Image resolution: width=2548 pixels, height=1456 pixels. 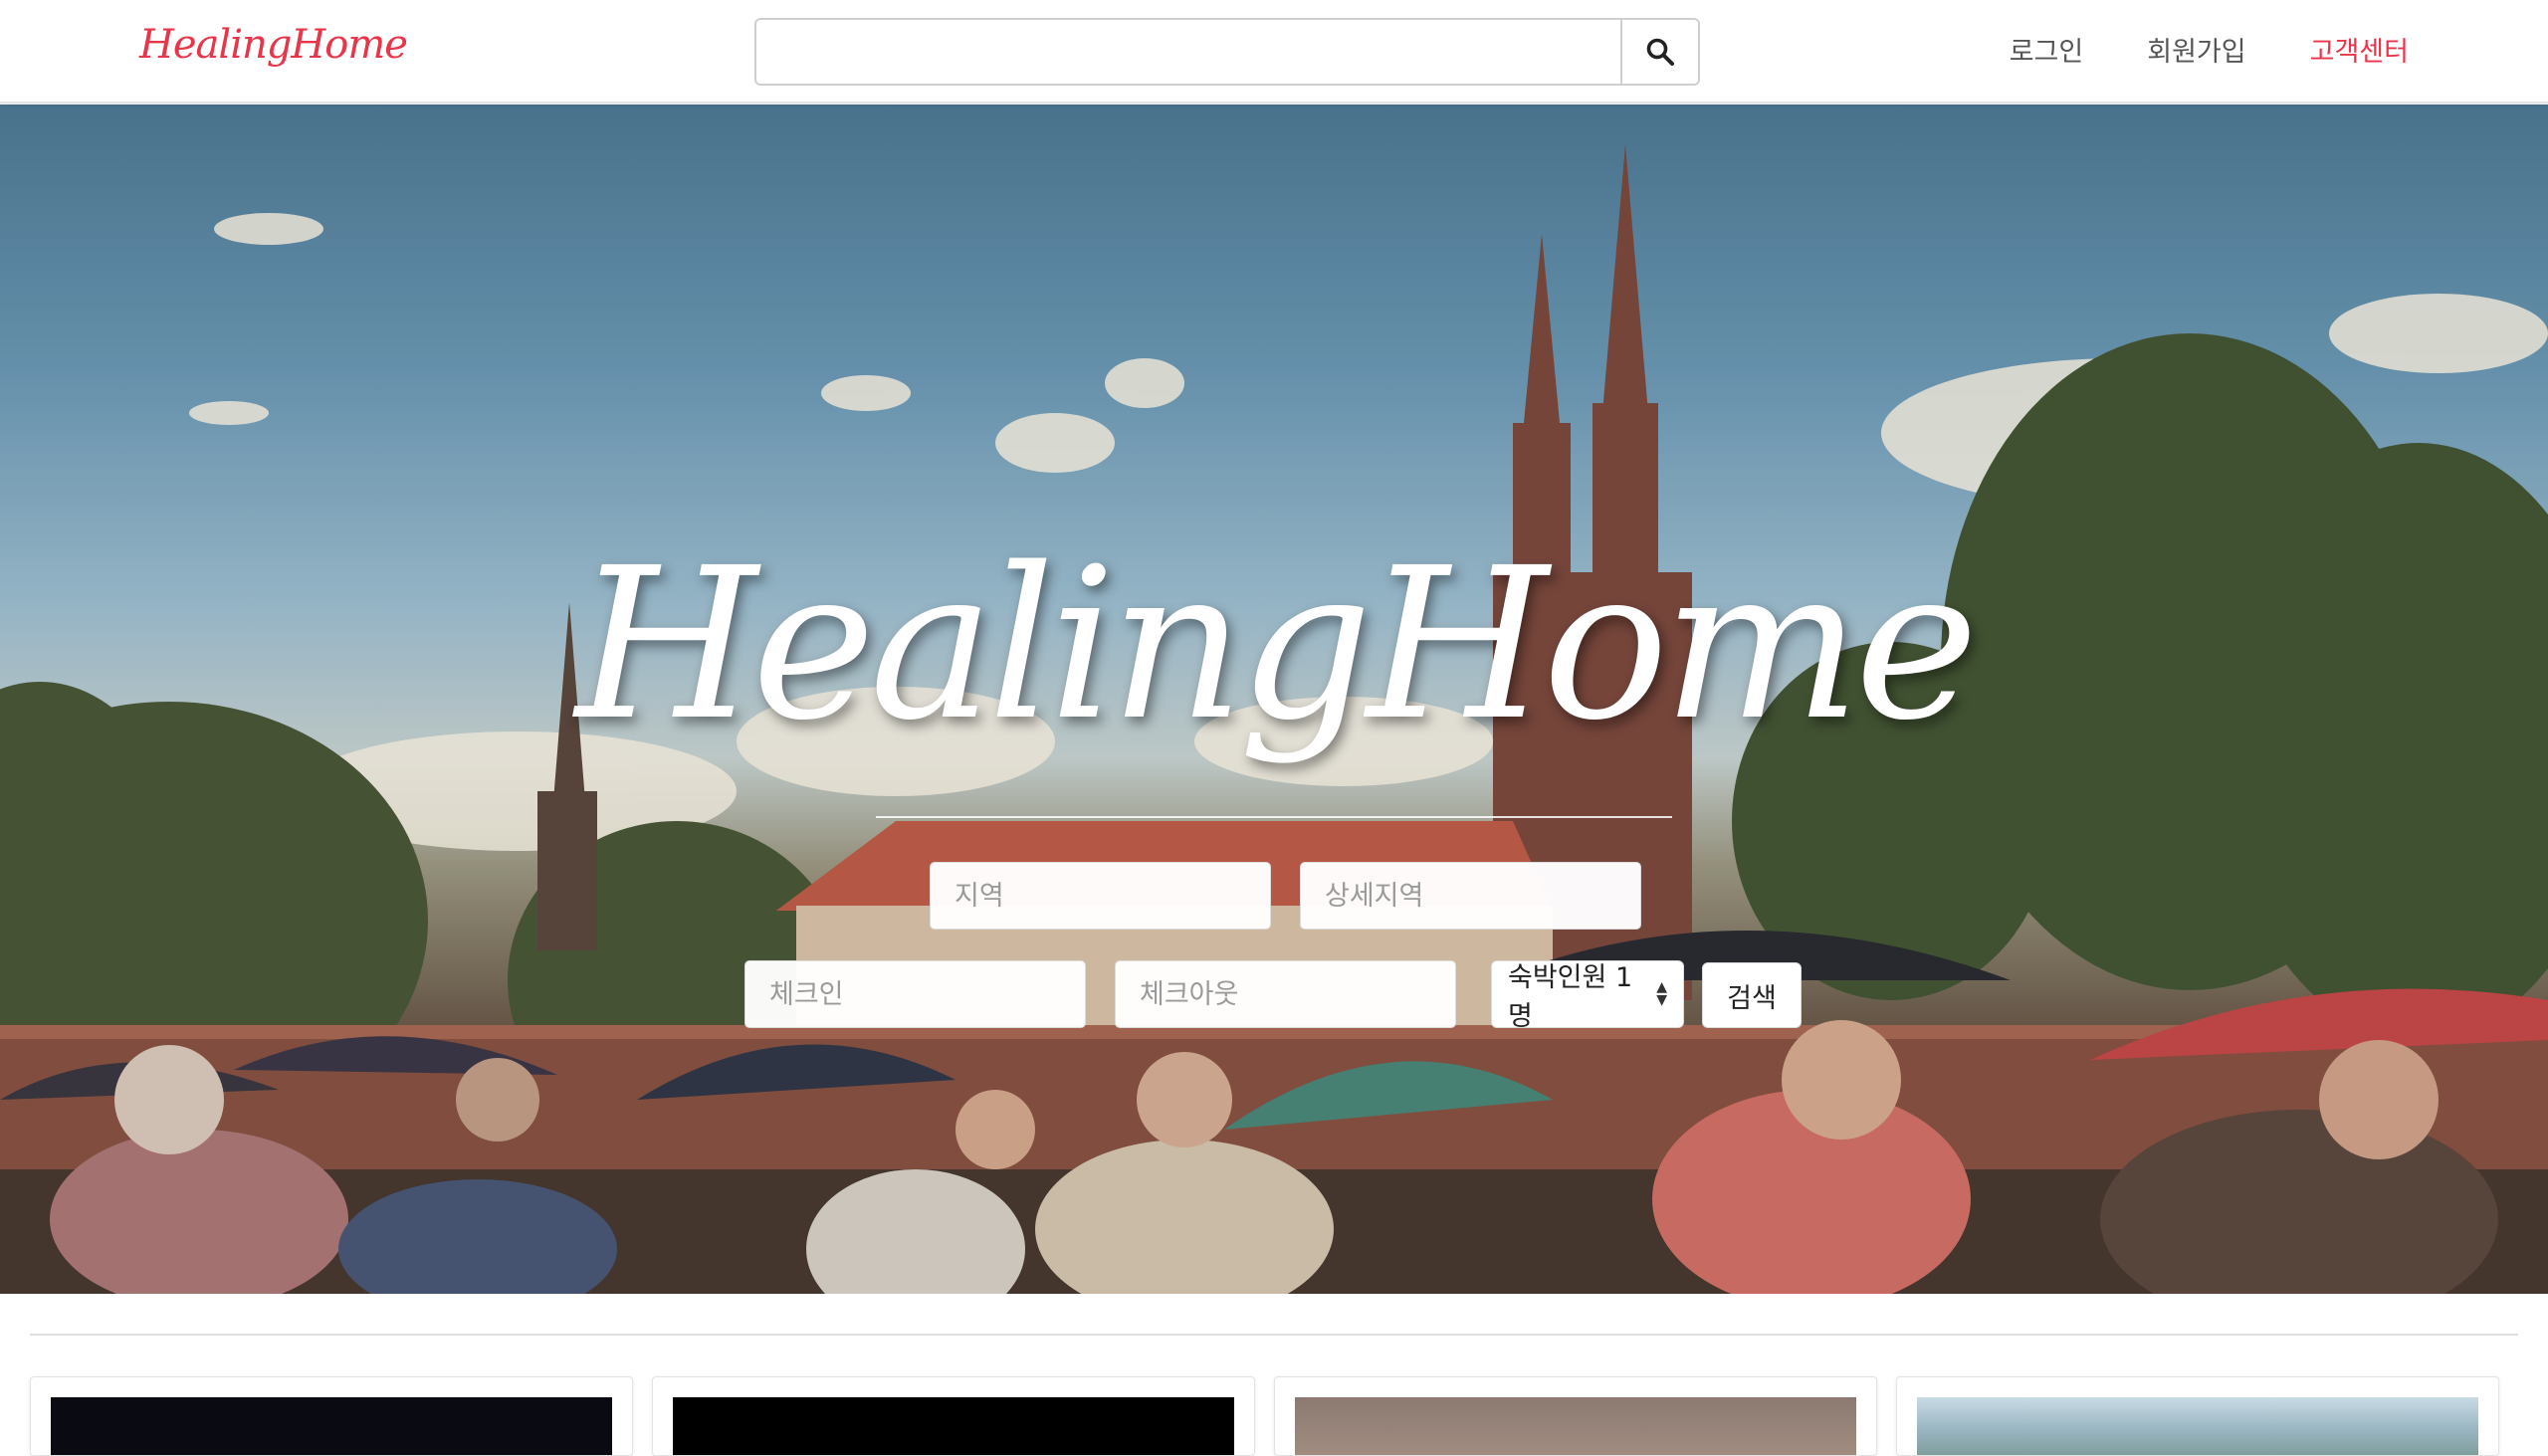 What do you see at coordinates (1274, 1335) in the screenshot?
I see `section-divider` at bounding box center [1274, 1335].